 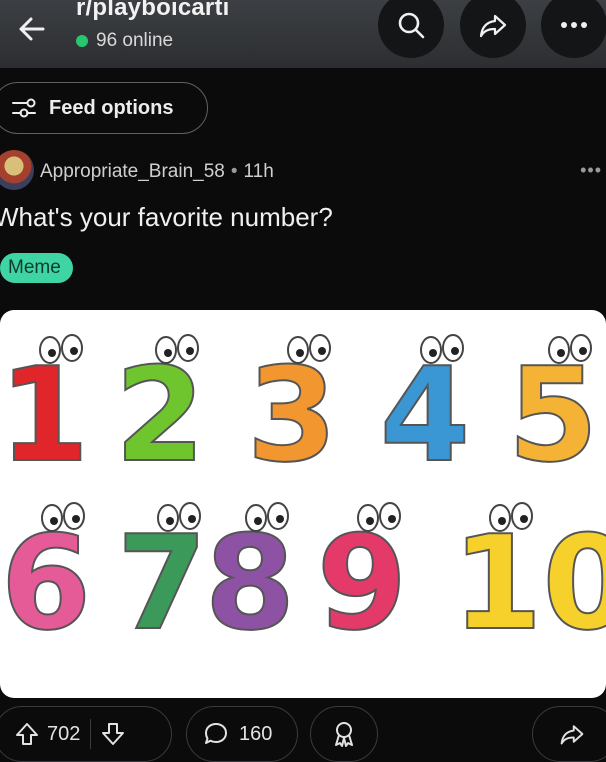 I want to click on svg-text: 4, so click(x=425, y=415).